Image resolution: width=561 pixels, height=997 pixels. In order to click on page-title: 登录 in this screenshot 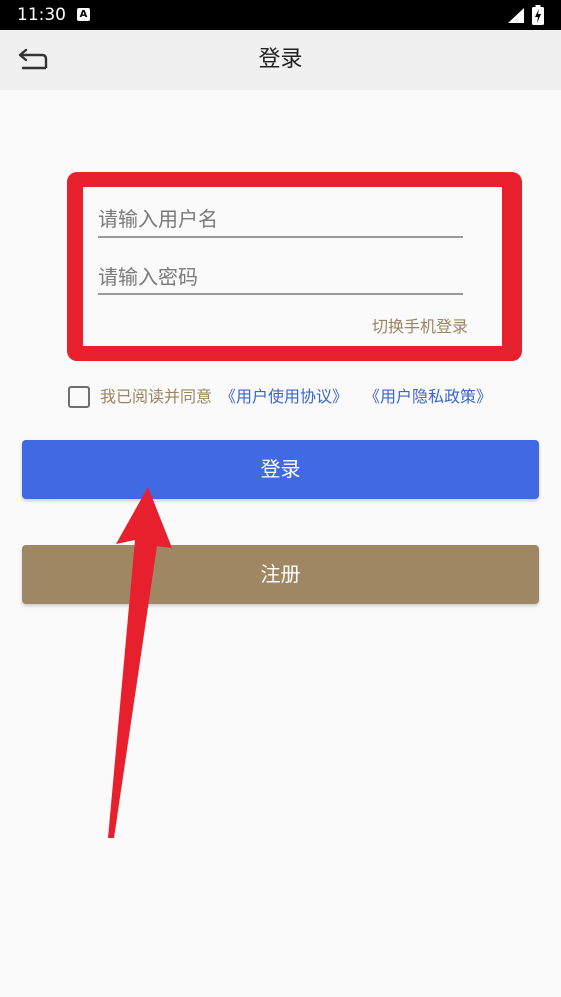, I will do `click(280, 59)`.